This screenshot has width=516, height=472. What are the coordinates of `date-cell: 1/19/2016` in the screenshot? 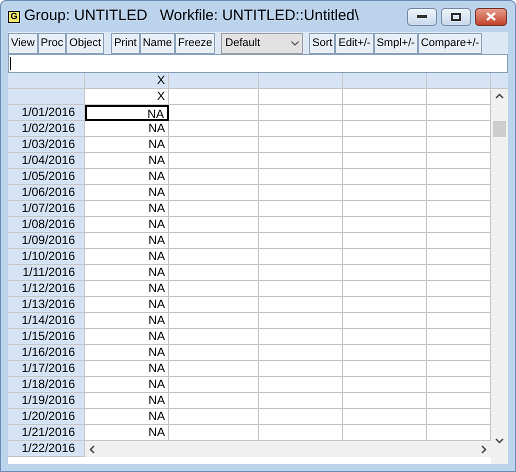 It's located at (46, 401).